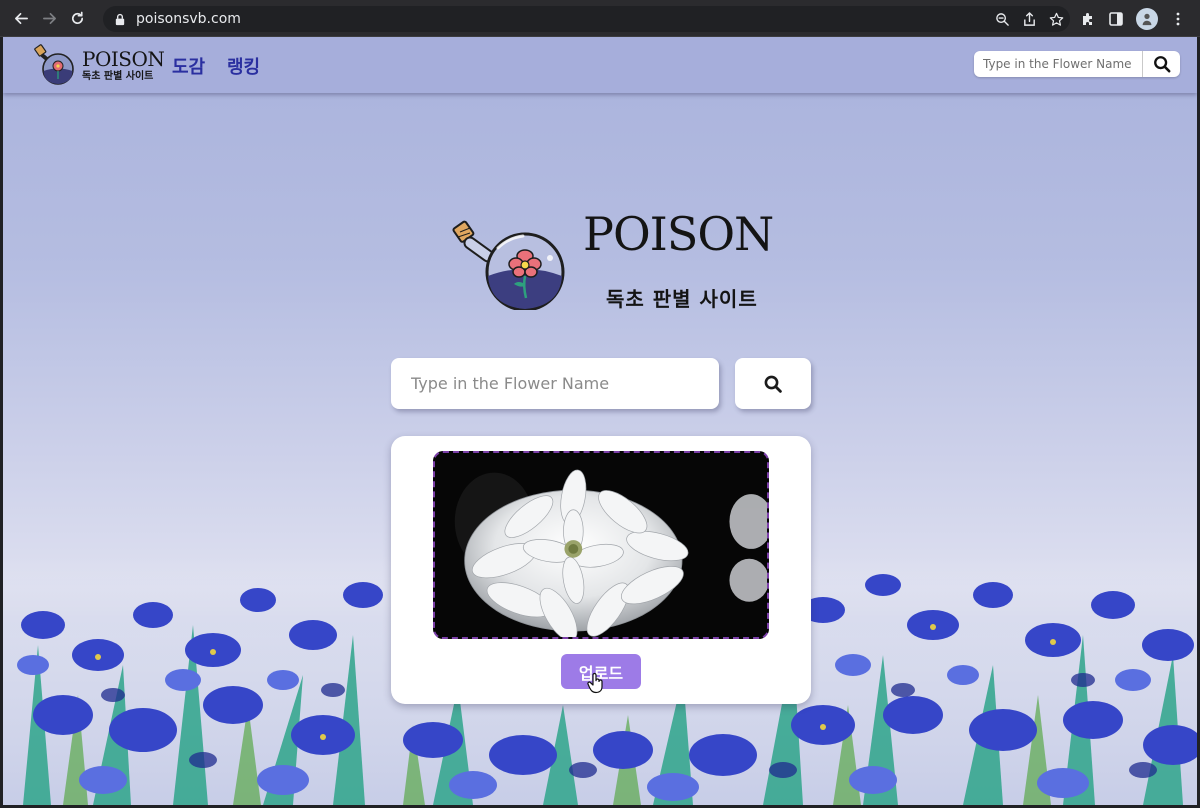 The width and height of the screenshot is (1200, 808). I want to click on upload-card: 업로드, so click(601, 570).